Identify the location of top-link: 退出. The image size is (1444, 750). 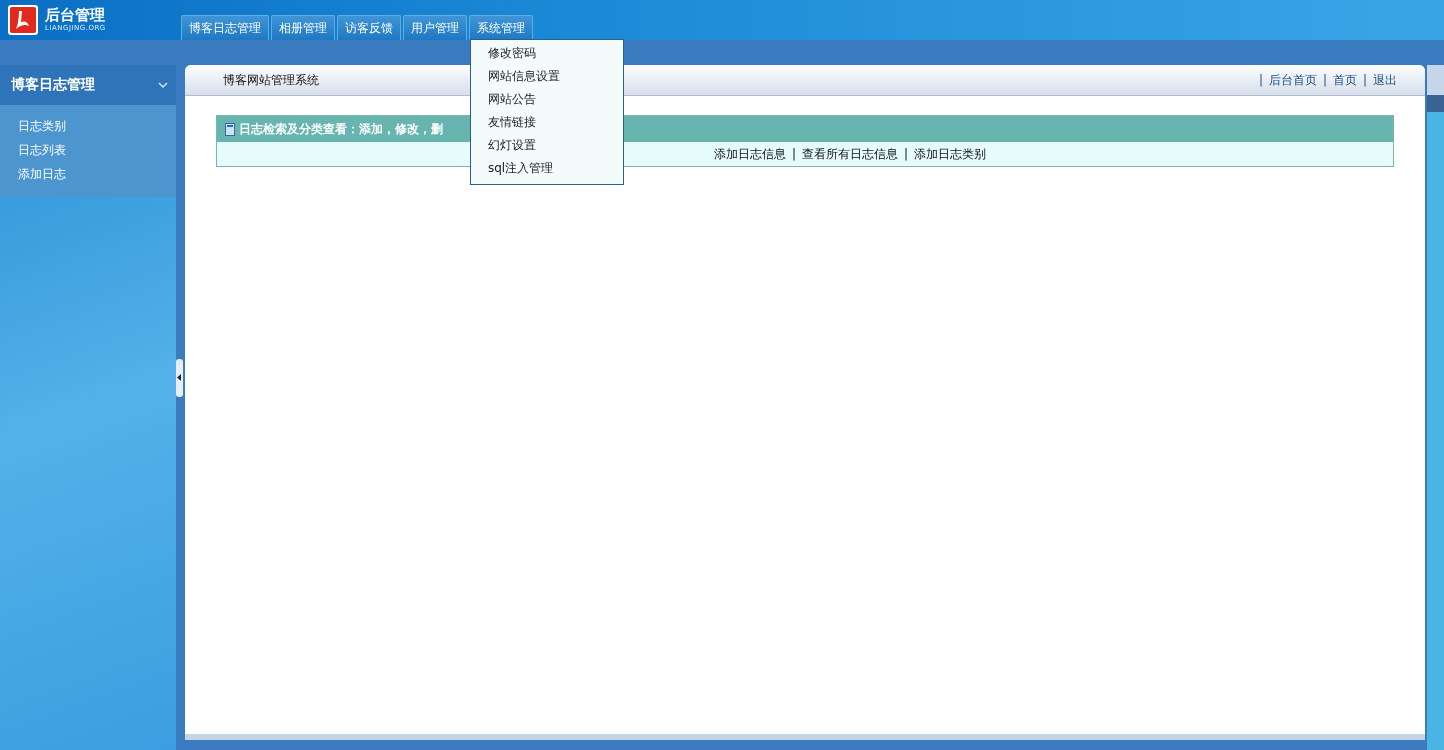
(1385, 80).